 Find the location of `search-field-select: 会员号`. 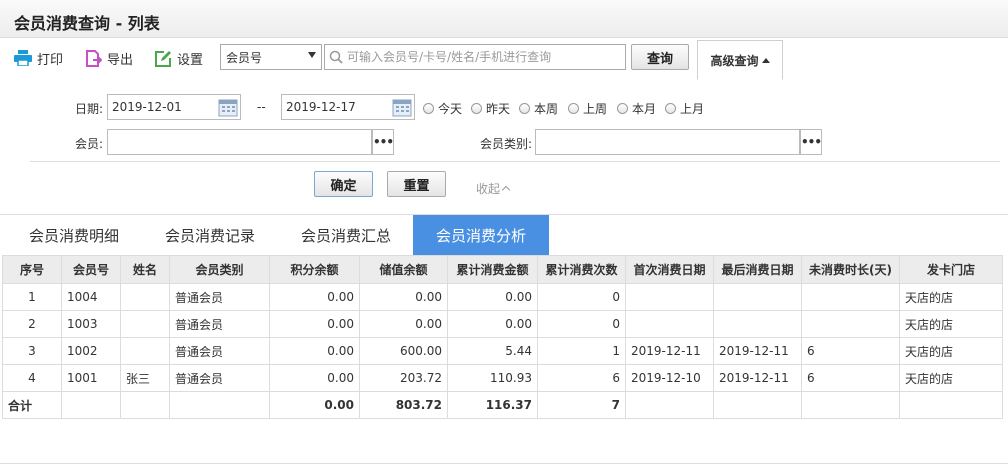

search-field-select: 会员号 is located at coordinates (271, 57).